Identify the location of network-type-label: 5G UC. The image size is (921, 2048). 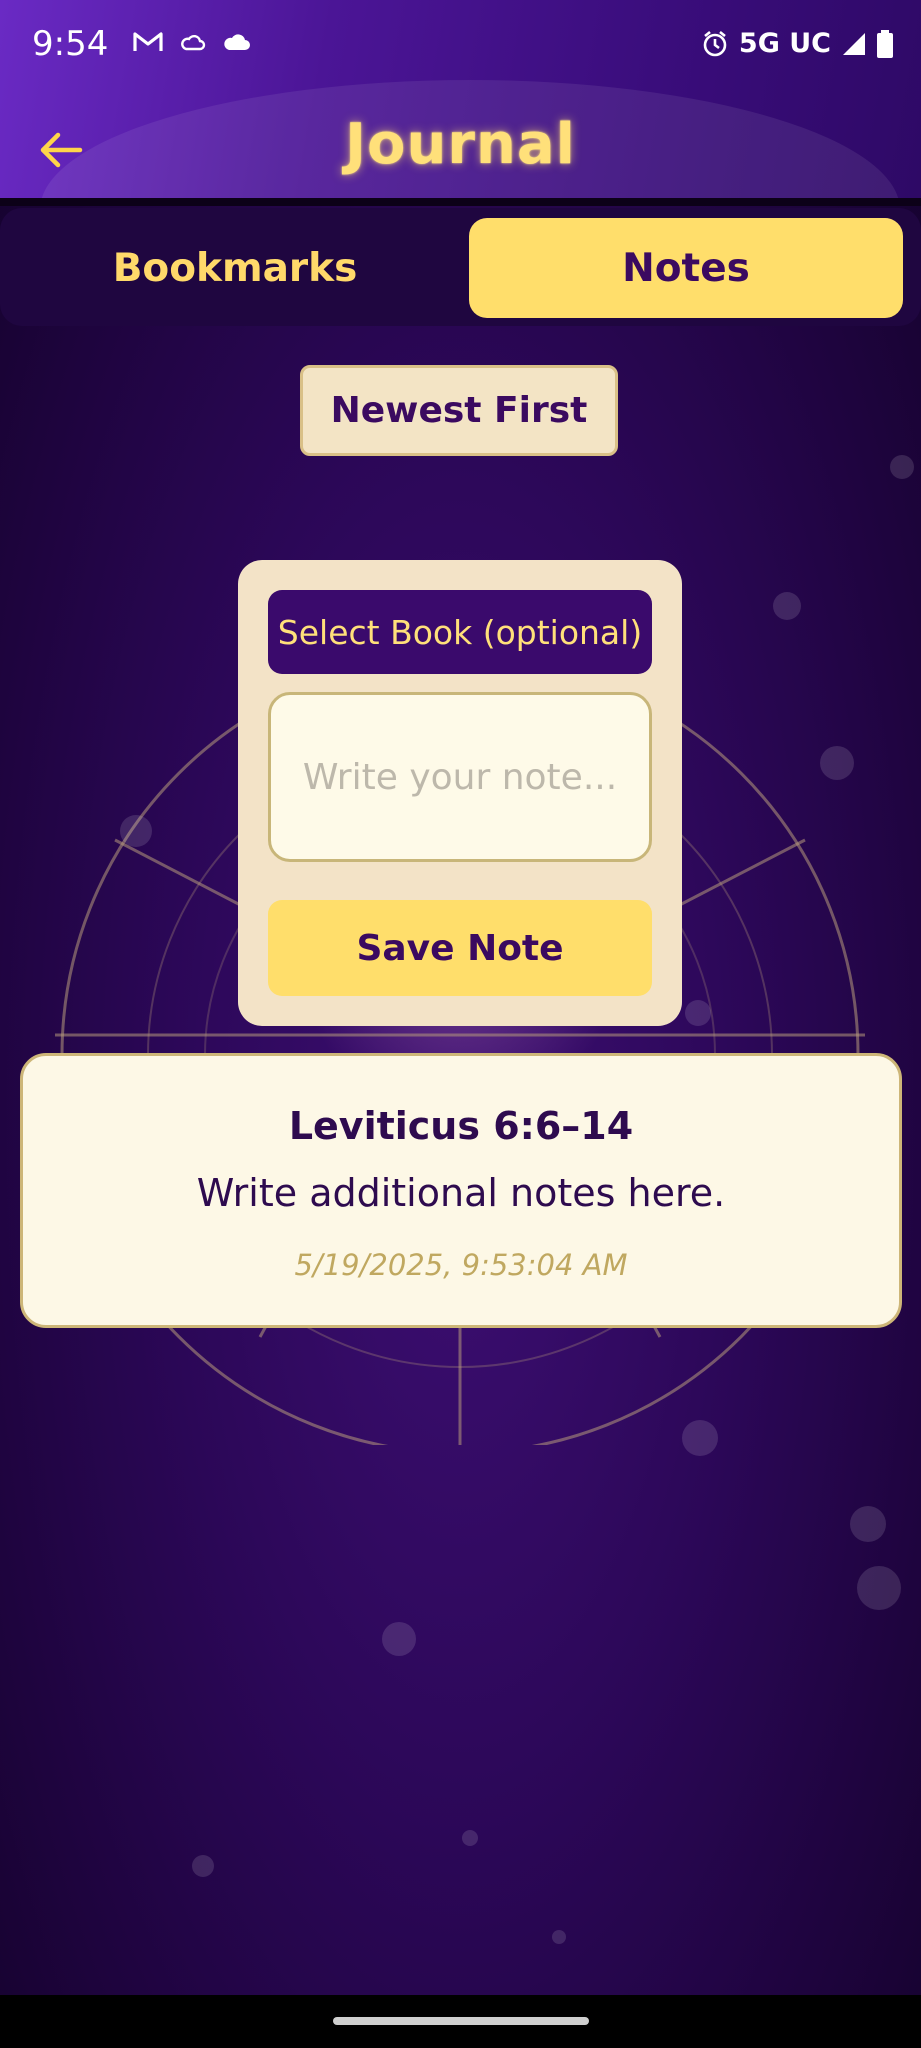
(784, 43).